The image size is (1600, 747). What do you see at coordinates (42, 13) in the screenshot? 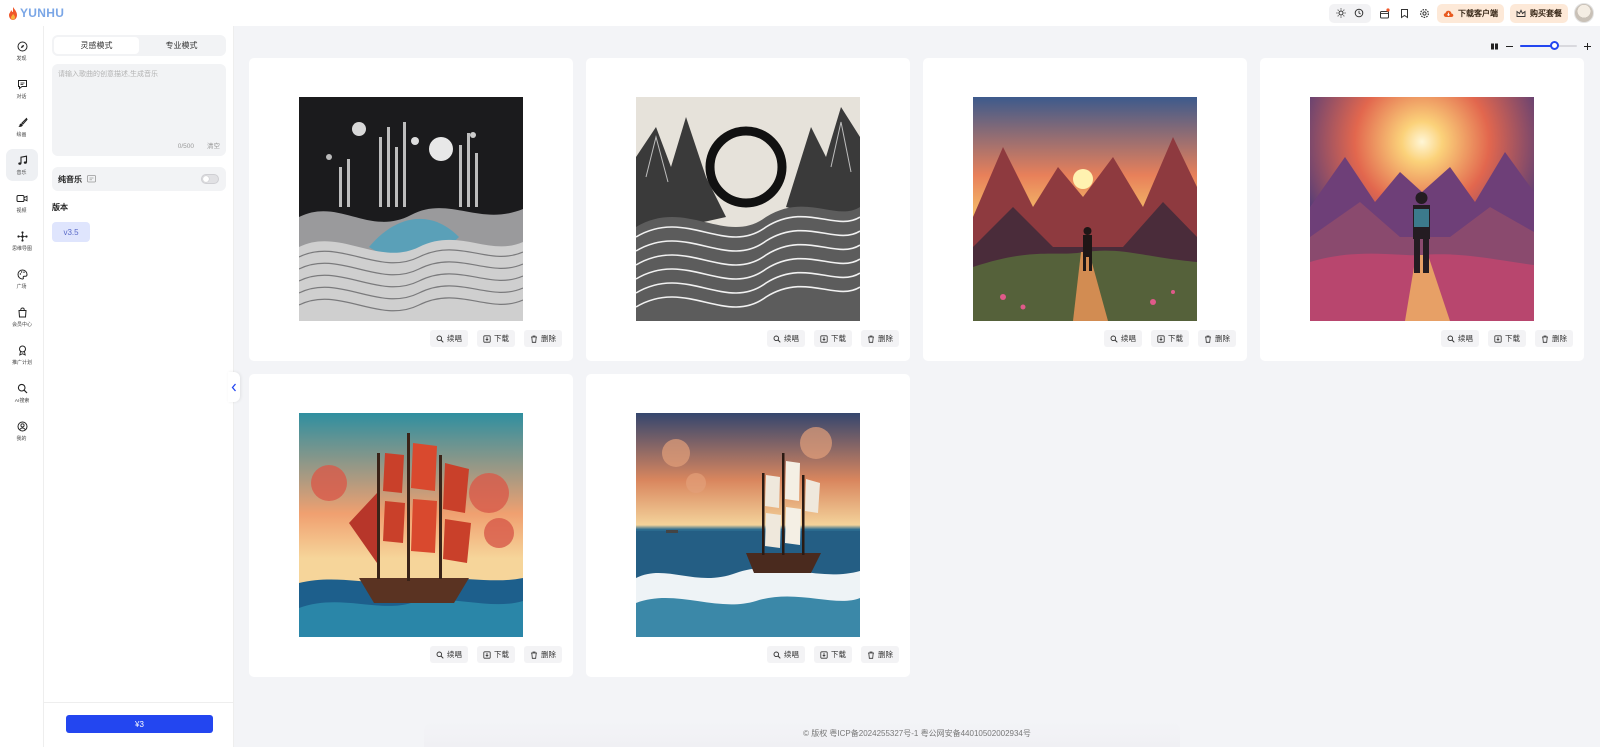
I see `logo-text: YUNHU` at bounding box center [42, 13].